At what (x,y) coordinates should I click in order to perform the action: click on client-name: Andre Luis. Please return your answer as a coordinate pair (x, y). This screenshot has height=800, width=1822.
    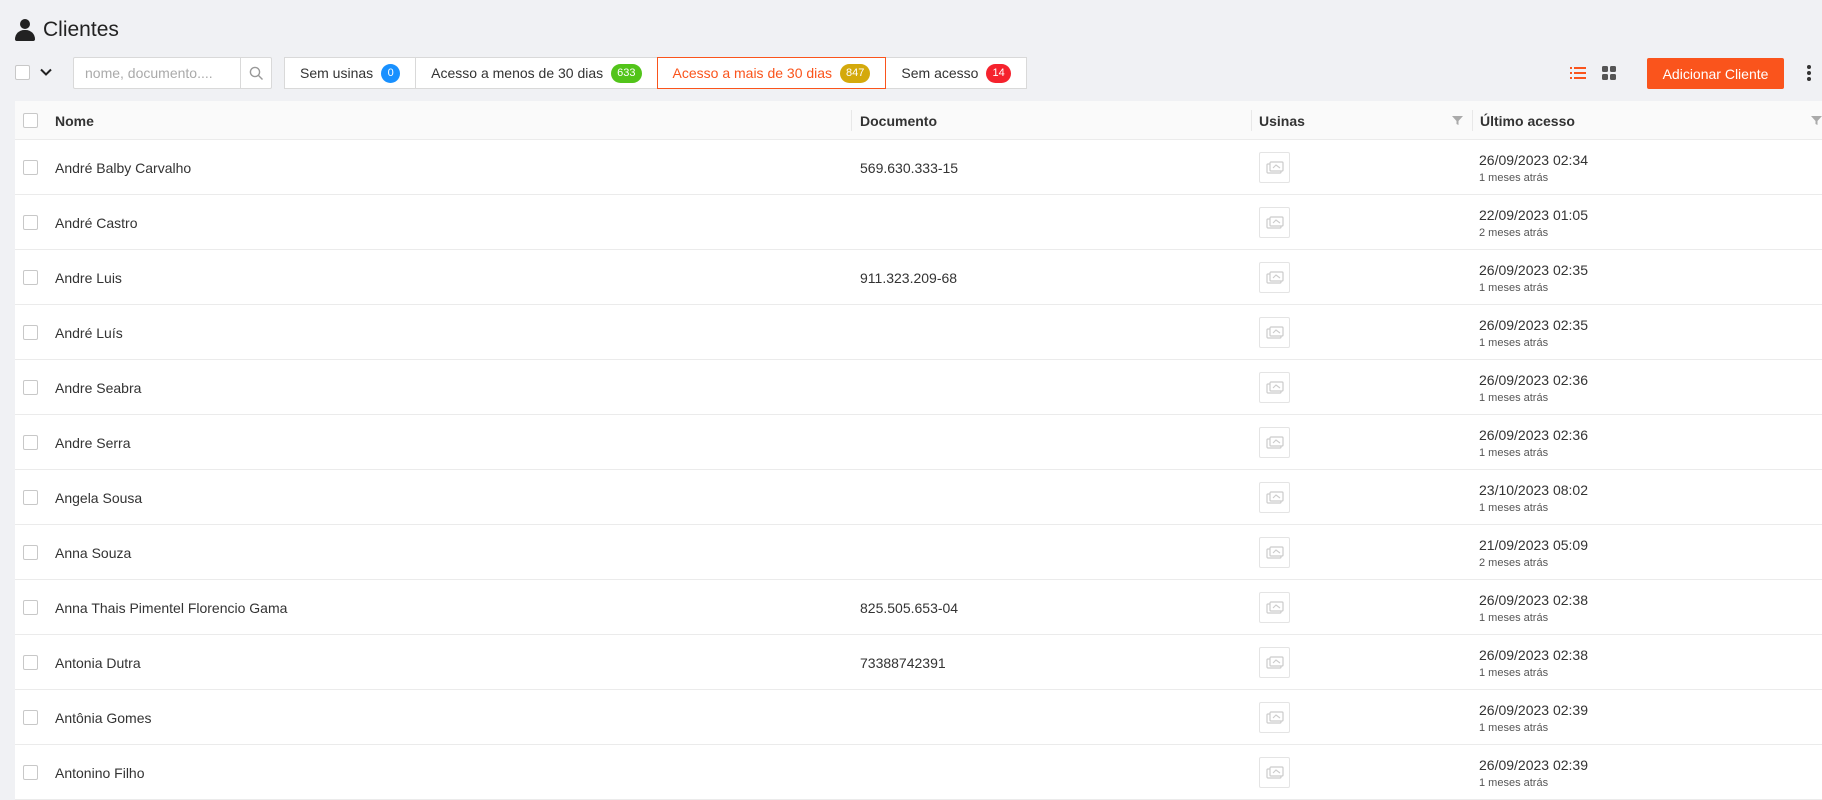
    Looking at the image, I should click on (88, 277).